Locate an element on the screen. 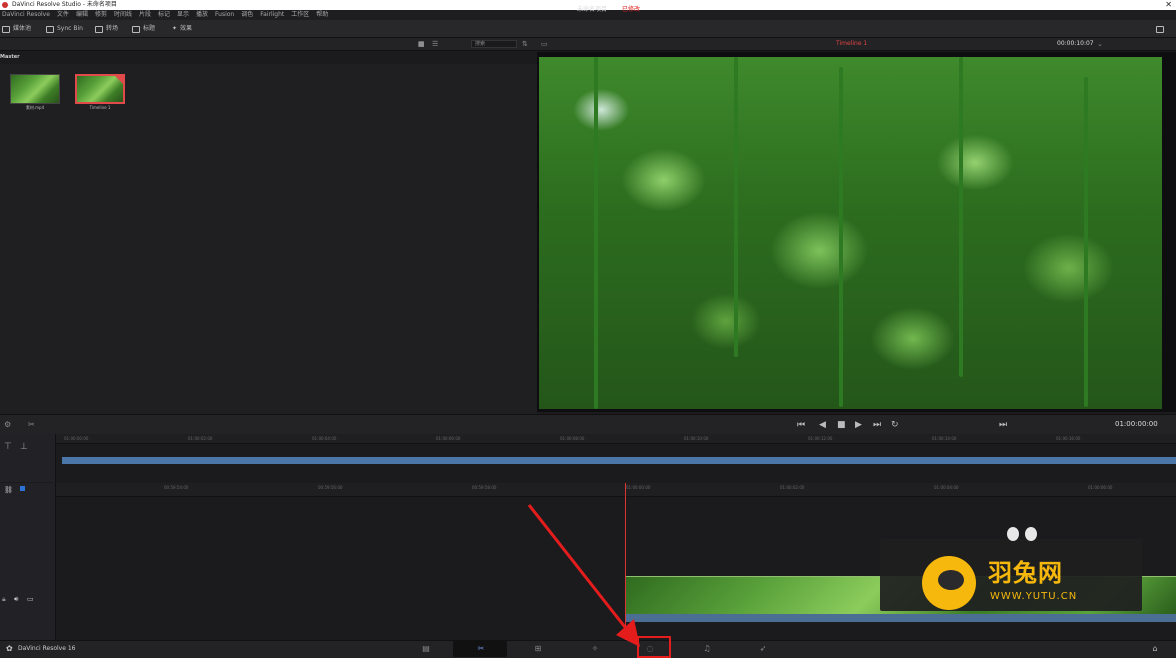 The width and height of the screenshot is (1176, 658). media-page-icon: ▤ is located at coordinates (426, 648).